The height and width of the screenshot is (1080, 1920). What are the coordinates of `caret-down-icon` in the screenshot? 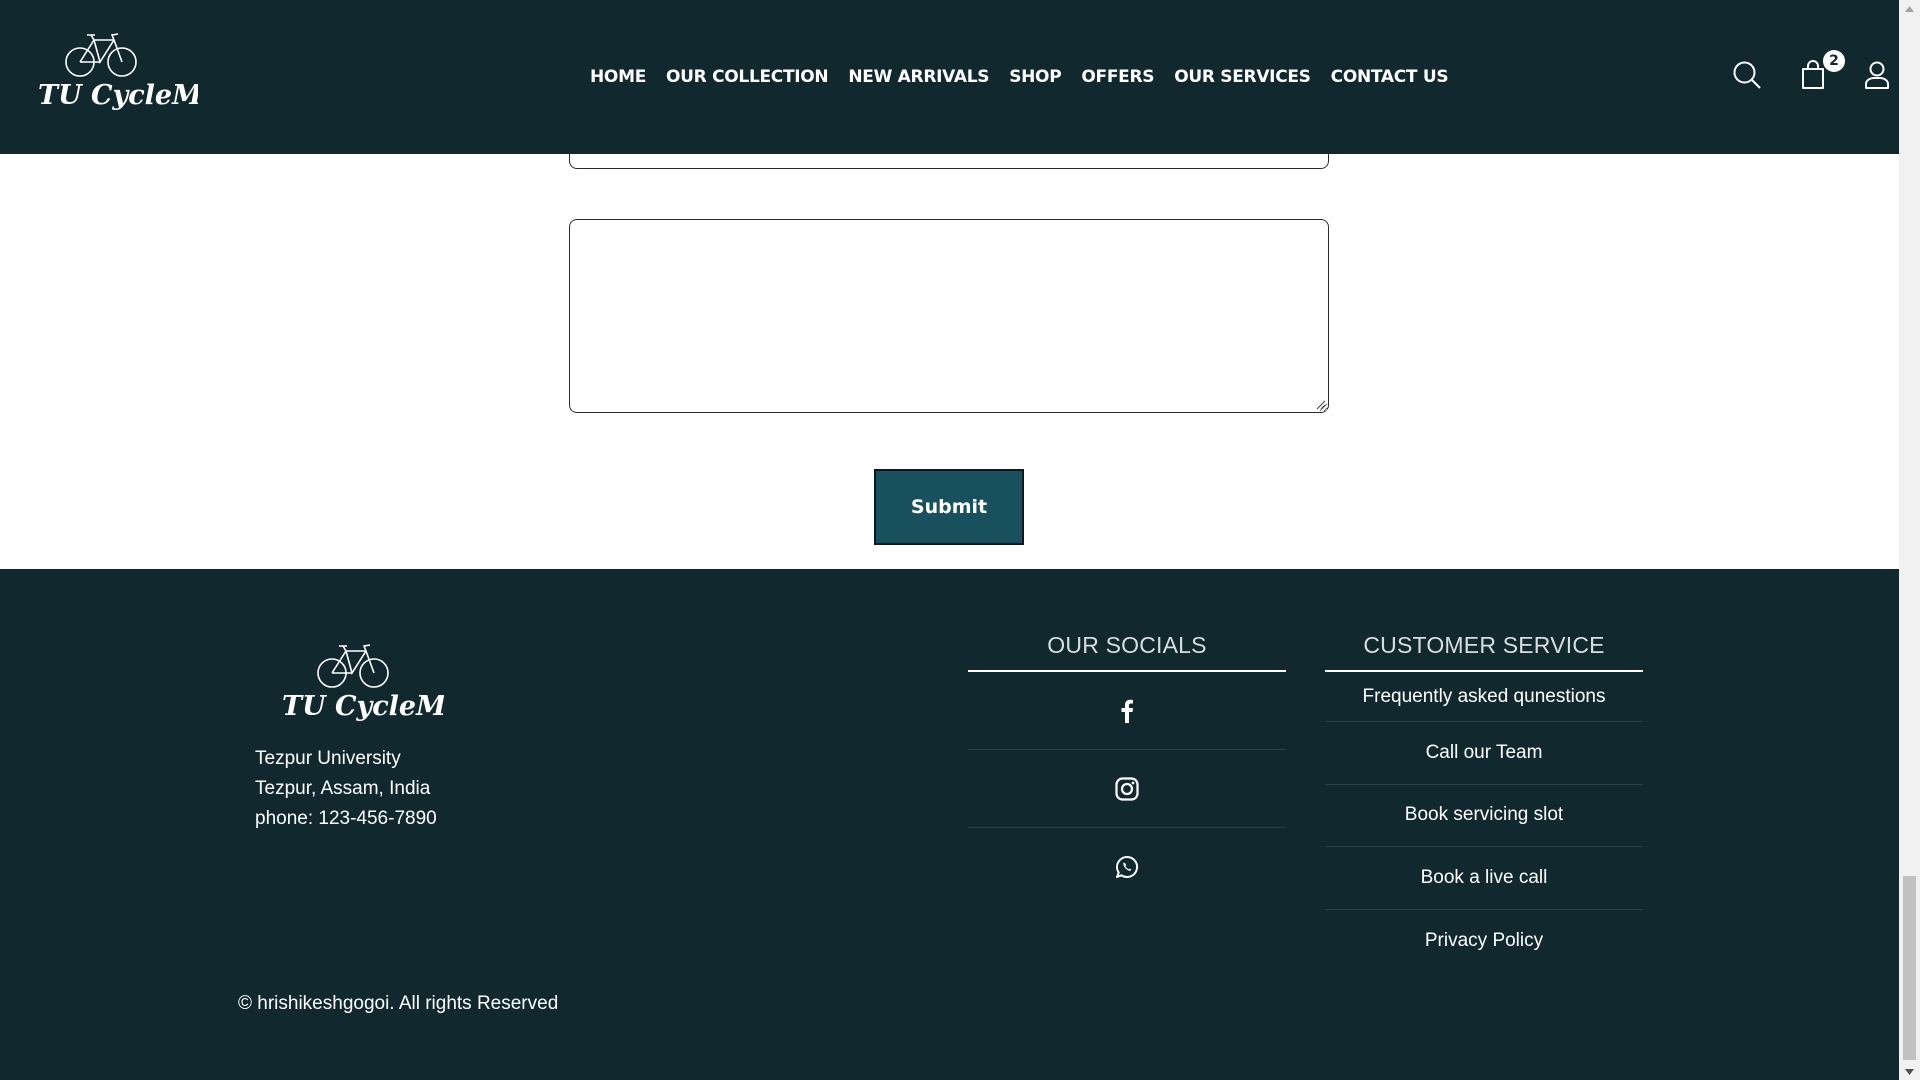 It's located at (1909, 1071).